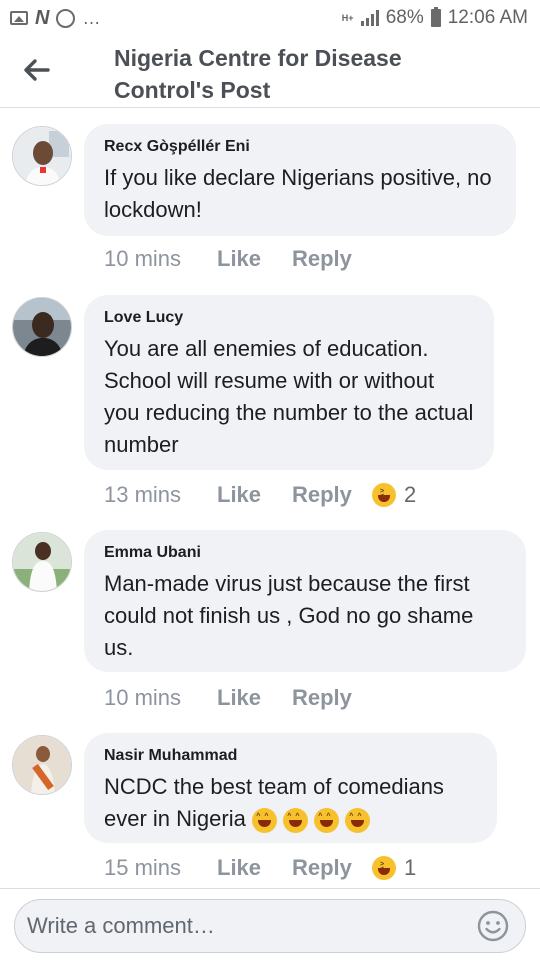 The image size is (540, 960). I want to click on whatsapp-notification-icon, so click(66, 18).